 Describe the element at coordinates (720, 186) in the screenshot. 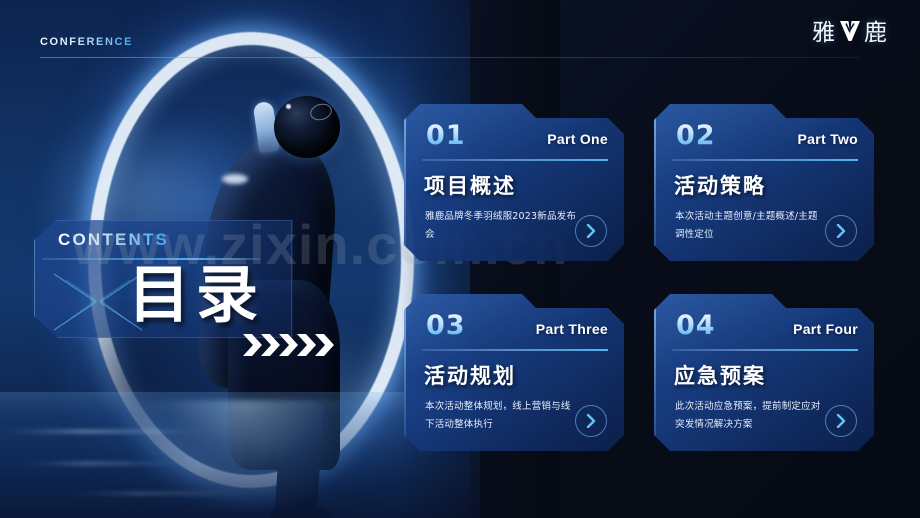

I see `card-title: 活动策略` at that location.